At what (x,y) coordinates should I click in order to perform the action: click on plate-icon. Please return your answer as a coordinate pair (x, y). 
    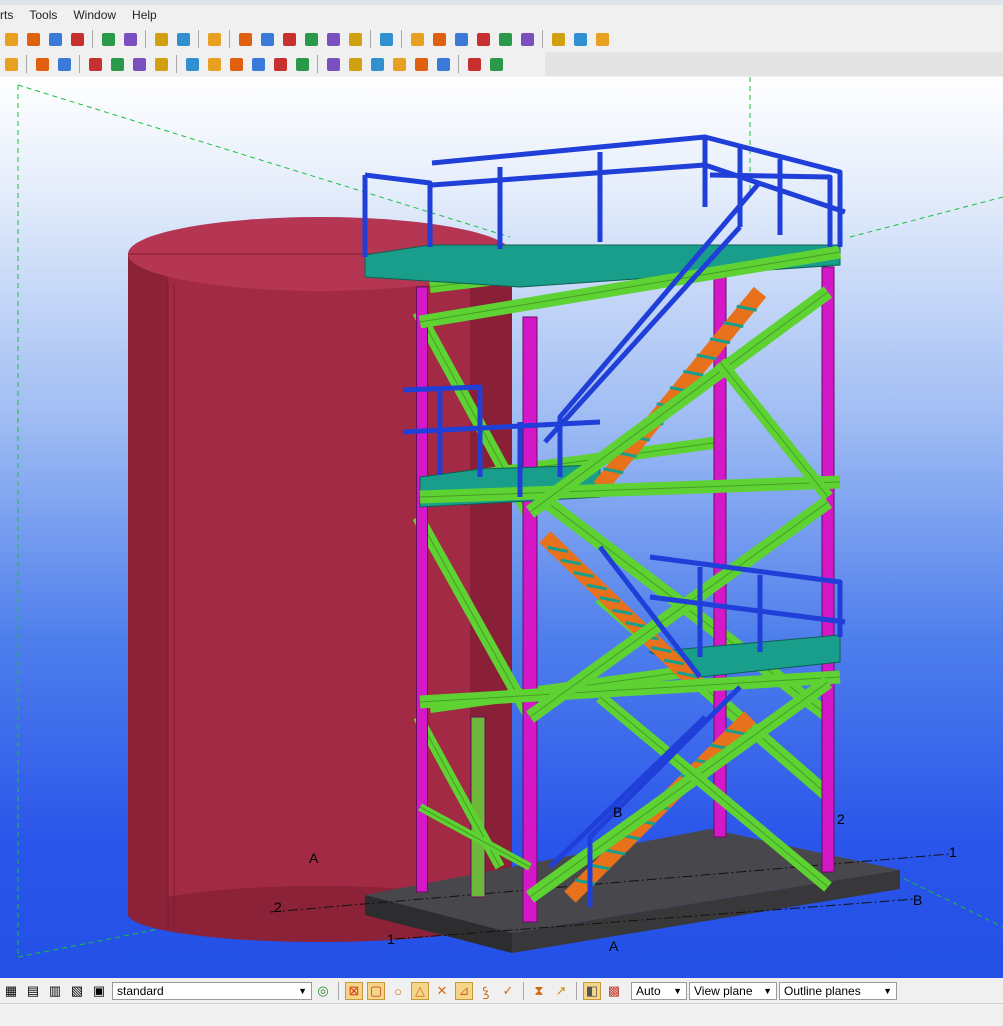
    Looking at the image, I should click on (236, 64).